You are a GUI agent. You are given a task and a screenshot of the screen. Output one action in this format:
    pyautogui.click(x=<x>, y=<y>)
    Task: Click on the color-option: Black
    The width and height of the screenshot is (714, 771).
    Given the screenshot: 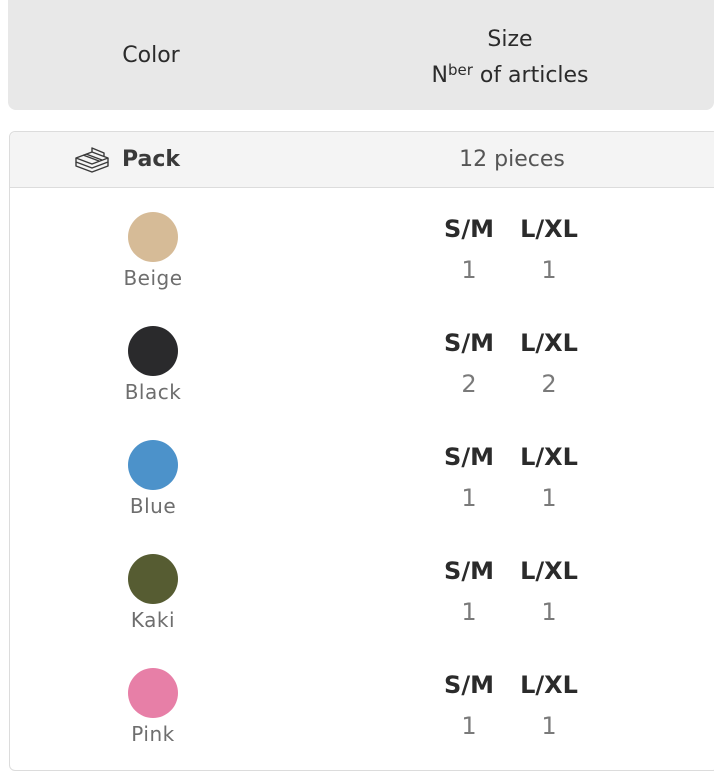 What is the action you would take?
    pyautogui.click(x=153, y=365)
    